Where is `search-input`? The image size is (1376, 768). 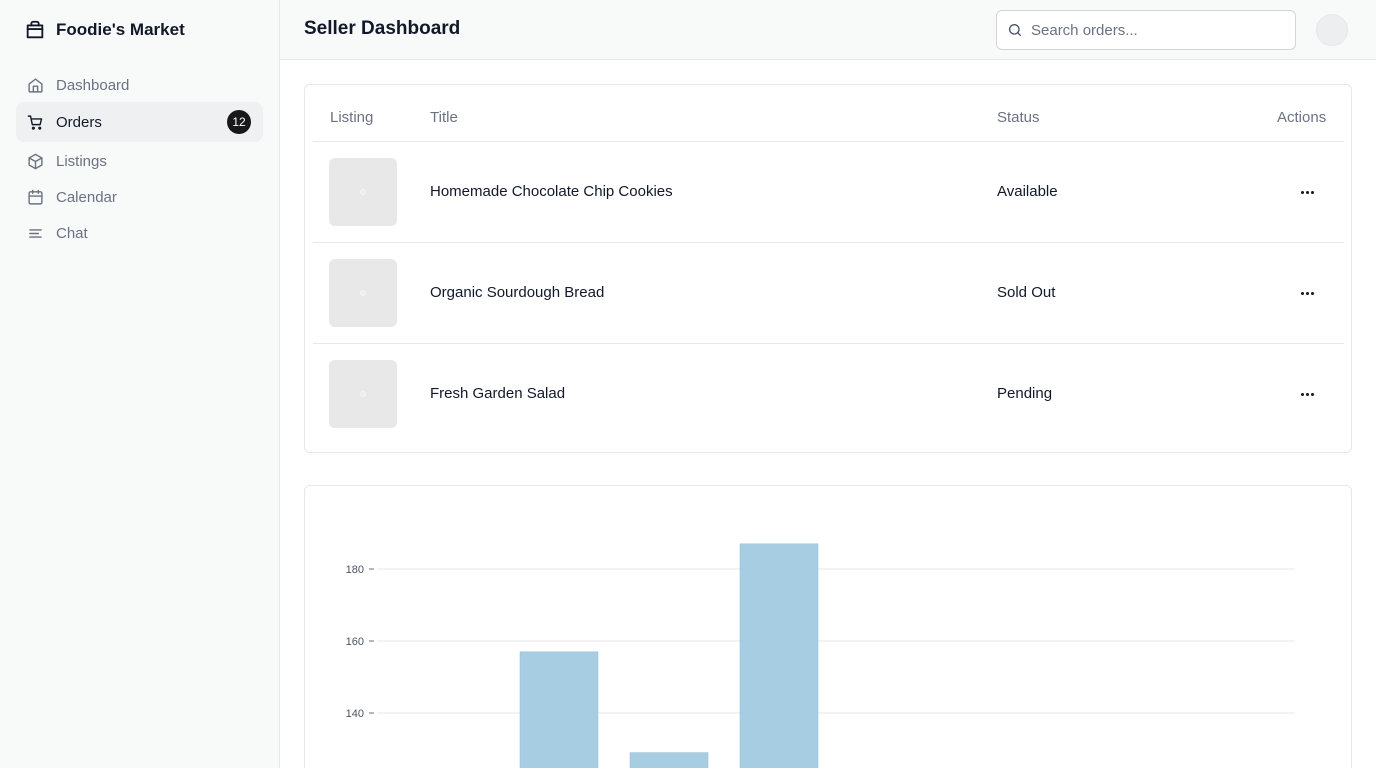
search-input is located at coordinates (1156, 30).